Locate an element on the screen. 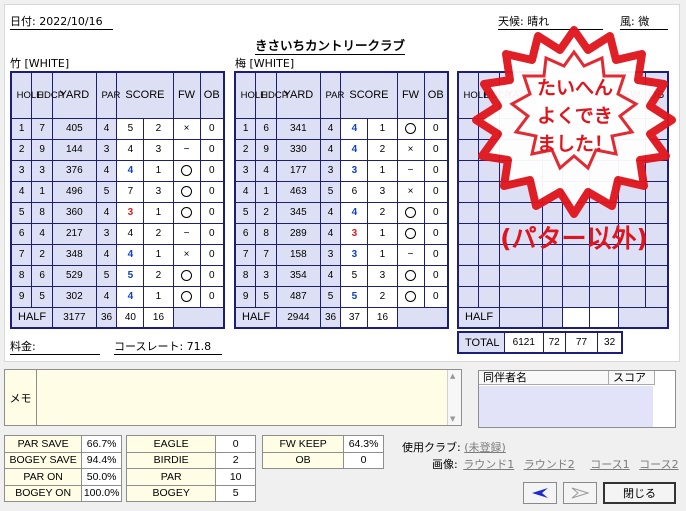  memo-scrollbar: ▲ ▼ is located at coordinates (454, 397).